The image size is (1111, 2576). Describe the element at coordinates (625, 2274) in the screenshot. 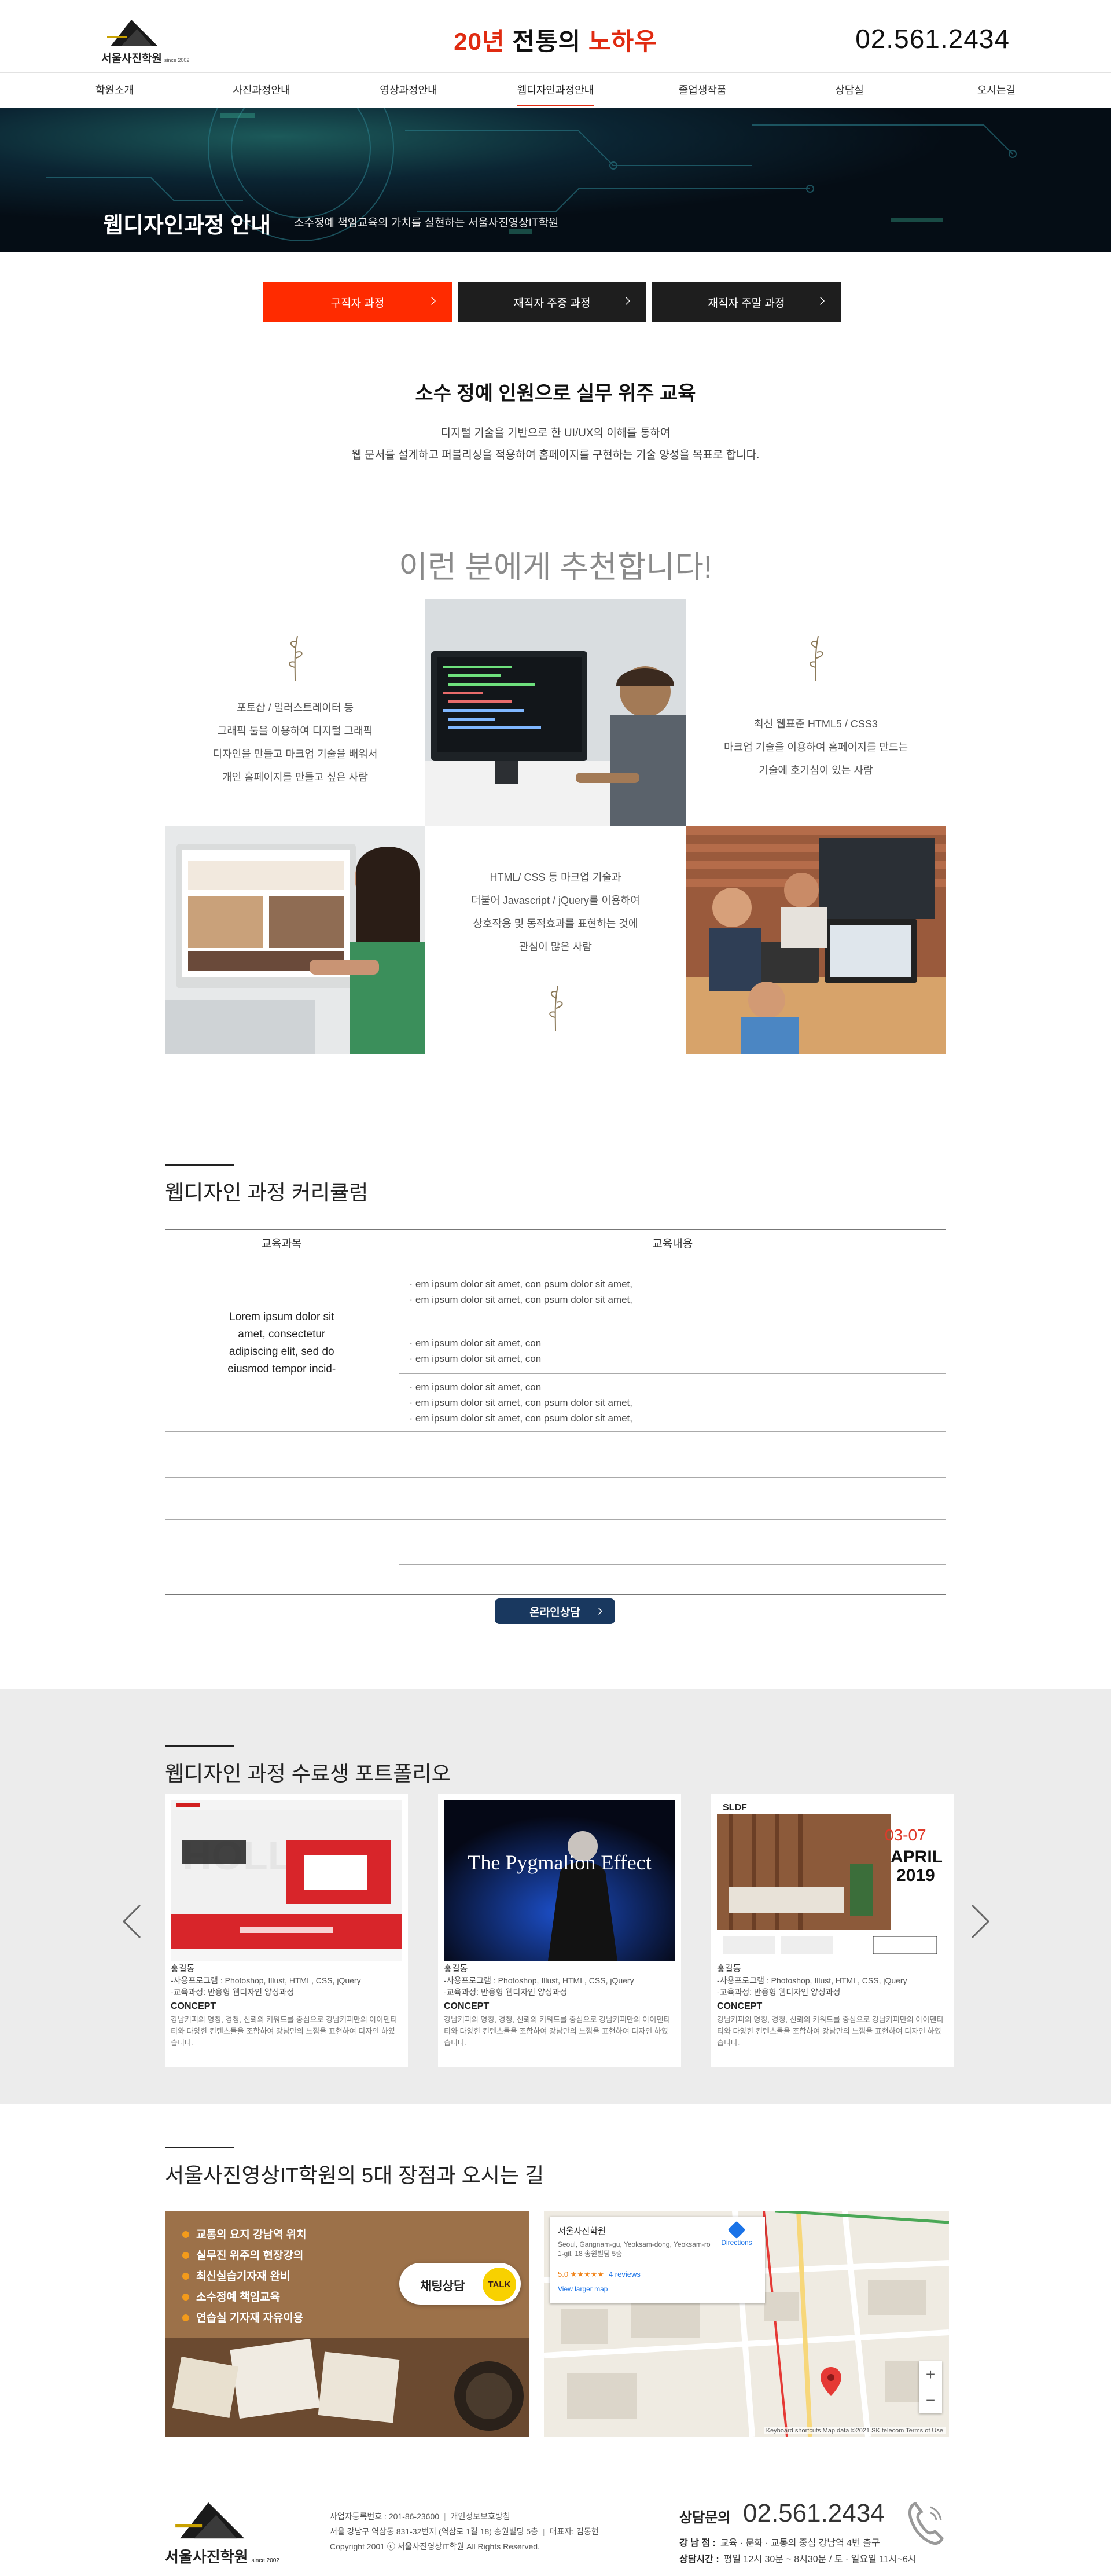

I see `reviews-link: 4 reviews` at that location.